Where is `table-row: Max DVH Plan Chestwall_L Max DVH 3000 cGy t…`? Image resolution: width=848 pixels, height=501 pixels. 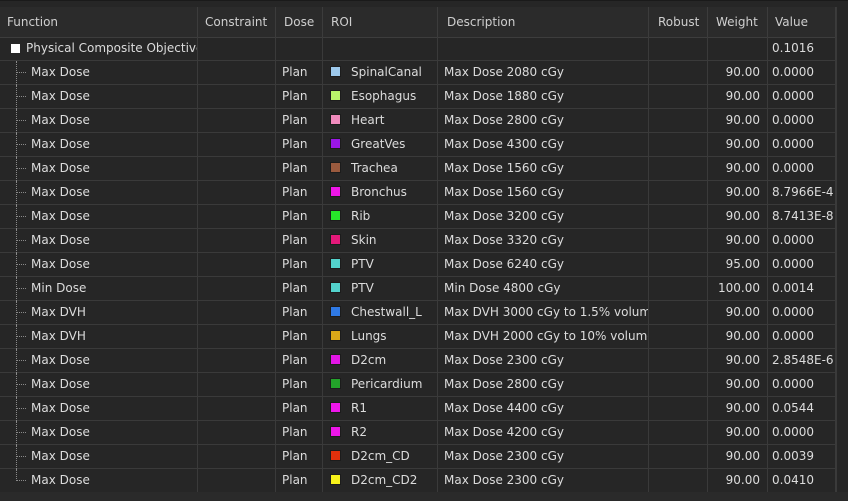 table-row: Max DVH Plan Chestwall_L Max DVH 3000 cGy t… is located at coordinates (424, 313).